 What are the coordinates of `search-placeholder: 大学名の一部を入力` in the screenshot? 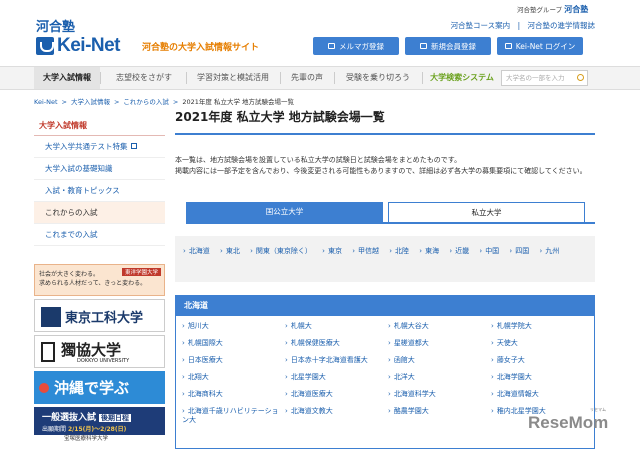 It's located at (535, 78).